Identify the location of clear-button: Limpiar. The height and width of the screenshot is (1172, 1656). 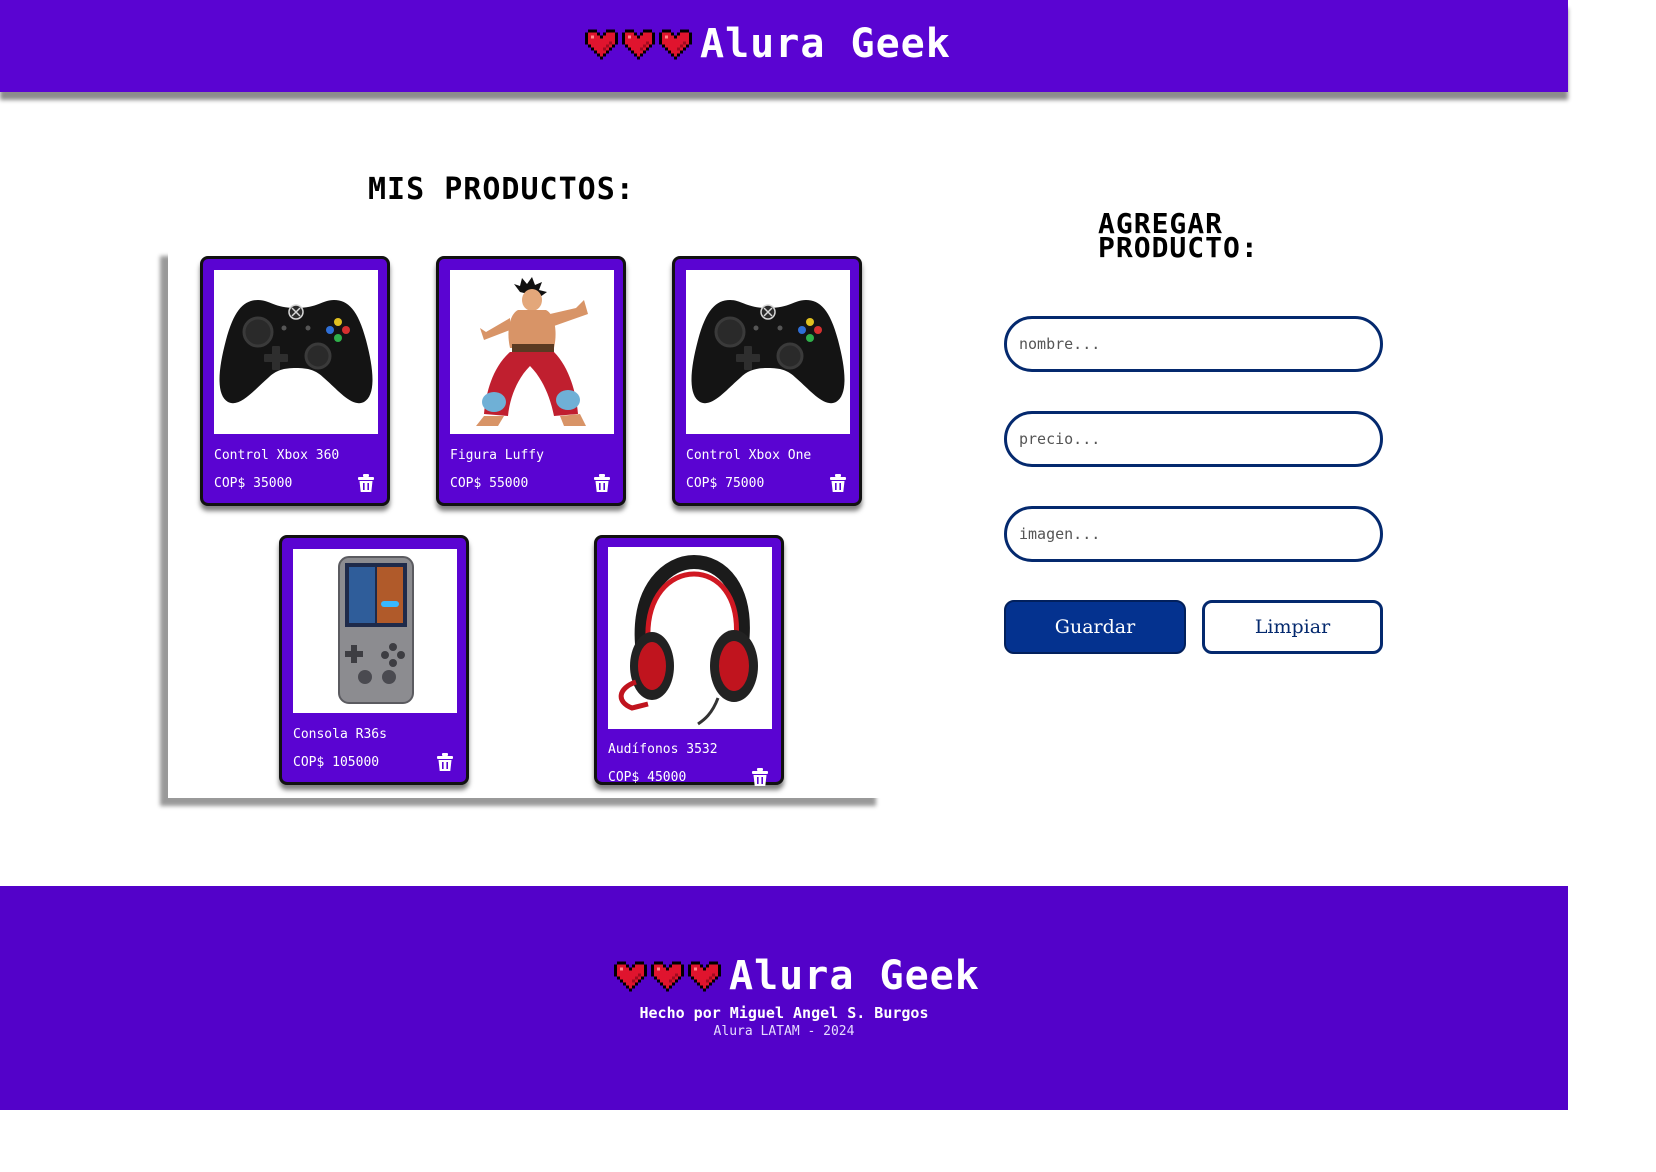
(1292, 627).